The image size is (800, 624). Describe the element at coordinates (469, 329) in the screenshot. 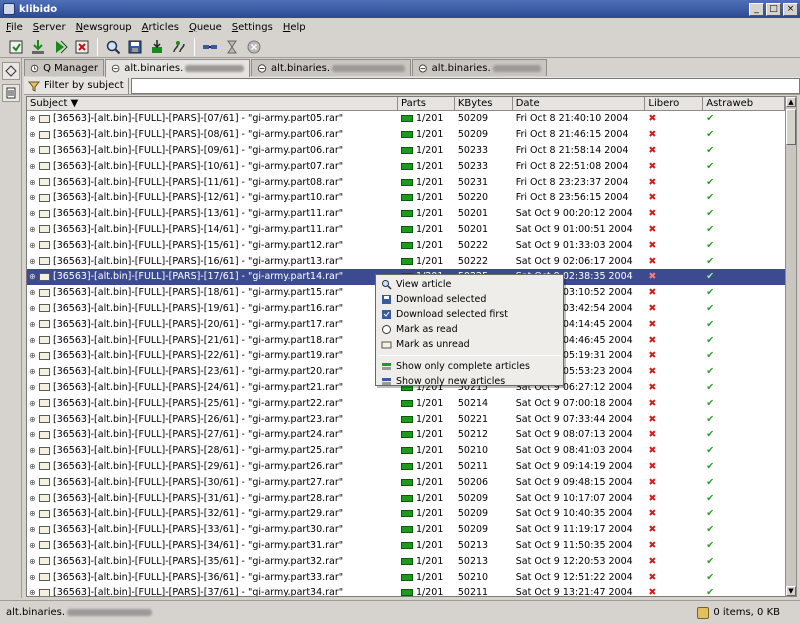

I see `menu-item-mark-as-read: Mark as read` at that location.